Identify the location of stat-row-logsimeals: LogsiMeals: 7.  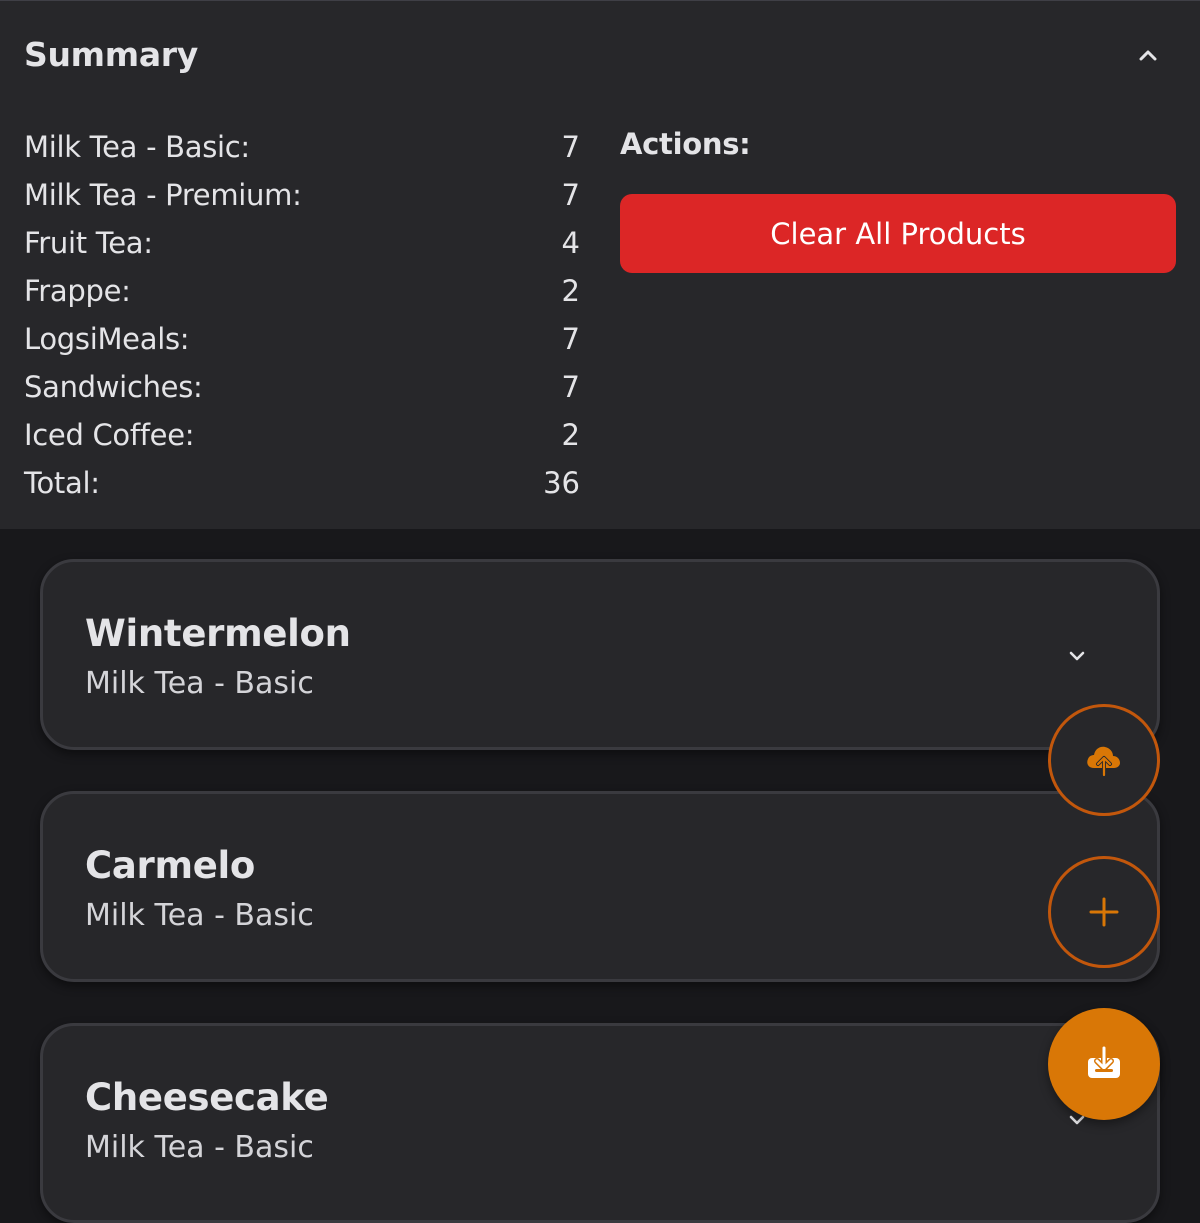
(302, 339).